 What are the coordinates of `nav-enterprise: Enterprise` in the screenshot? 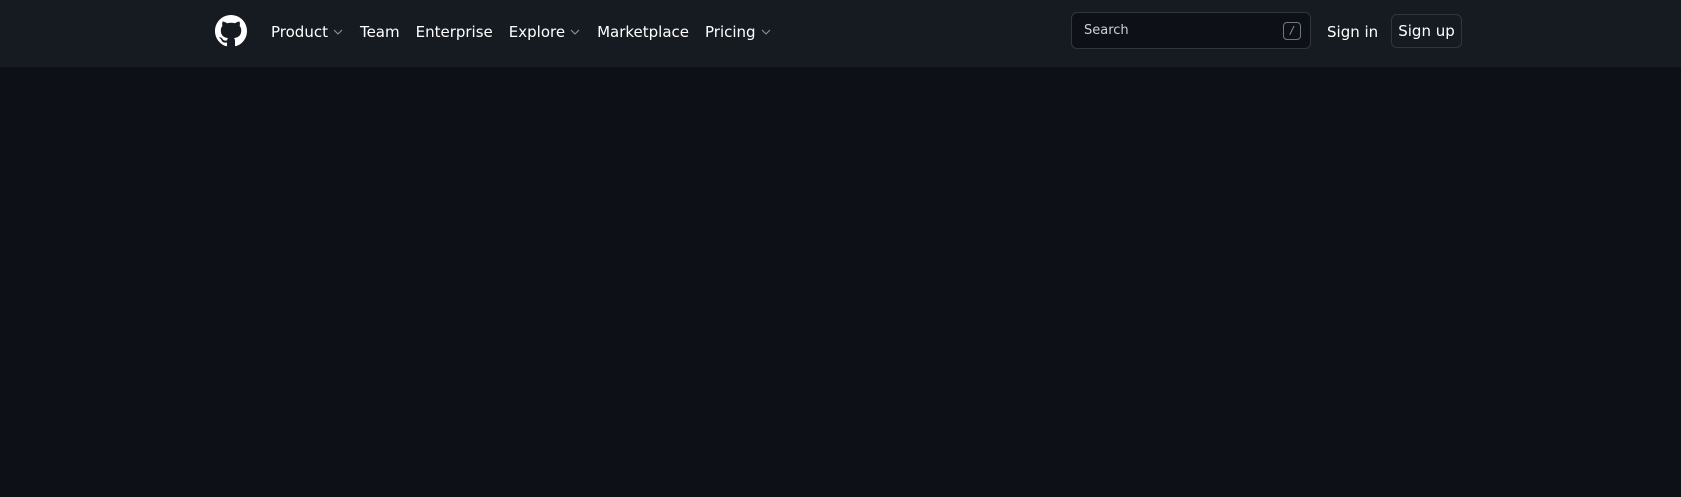 It's located at (454, 32).